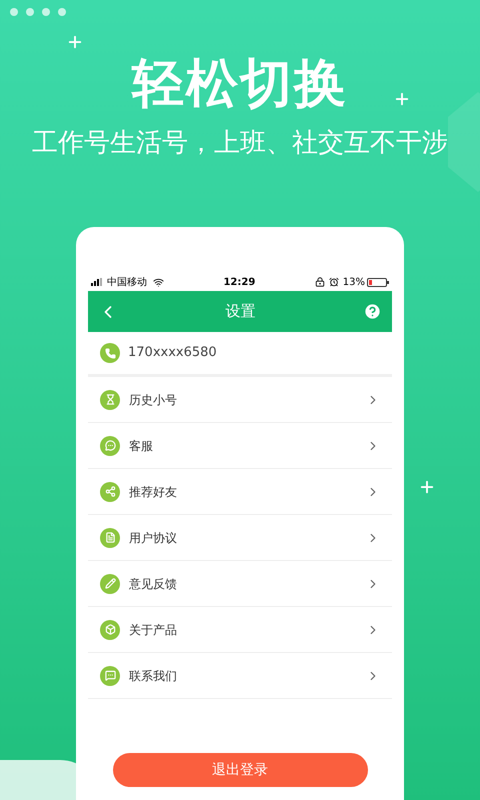  Describe the element at coordinates (141, 446) in the screenshot. I see `menu-label: 客服` at that location.